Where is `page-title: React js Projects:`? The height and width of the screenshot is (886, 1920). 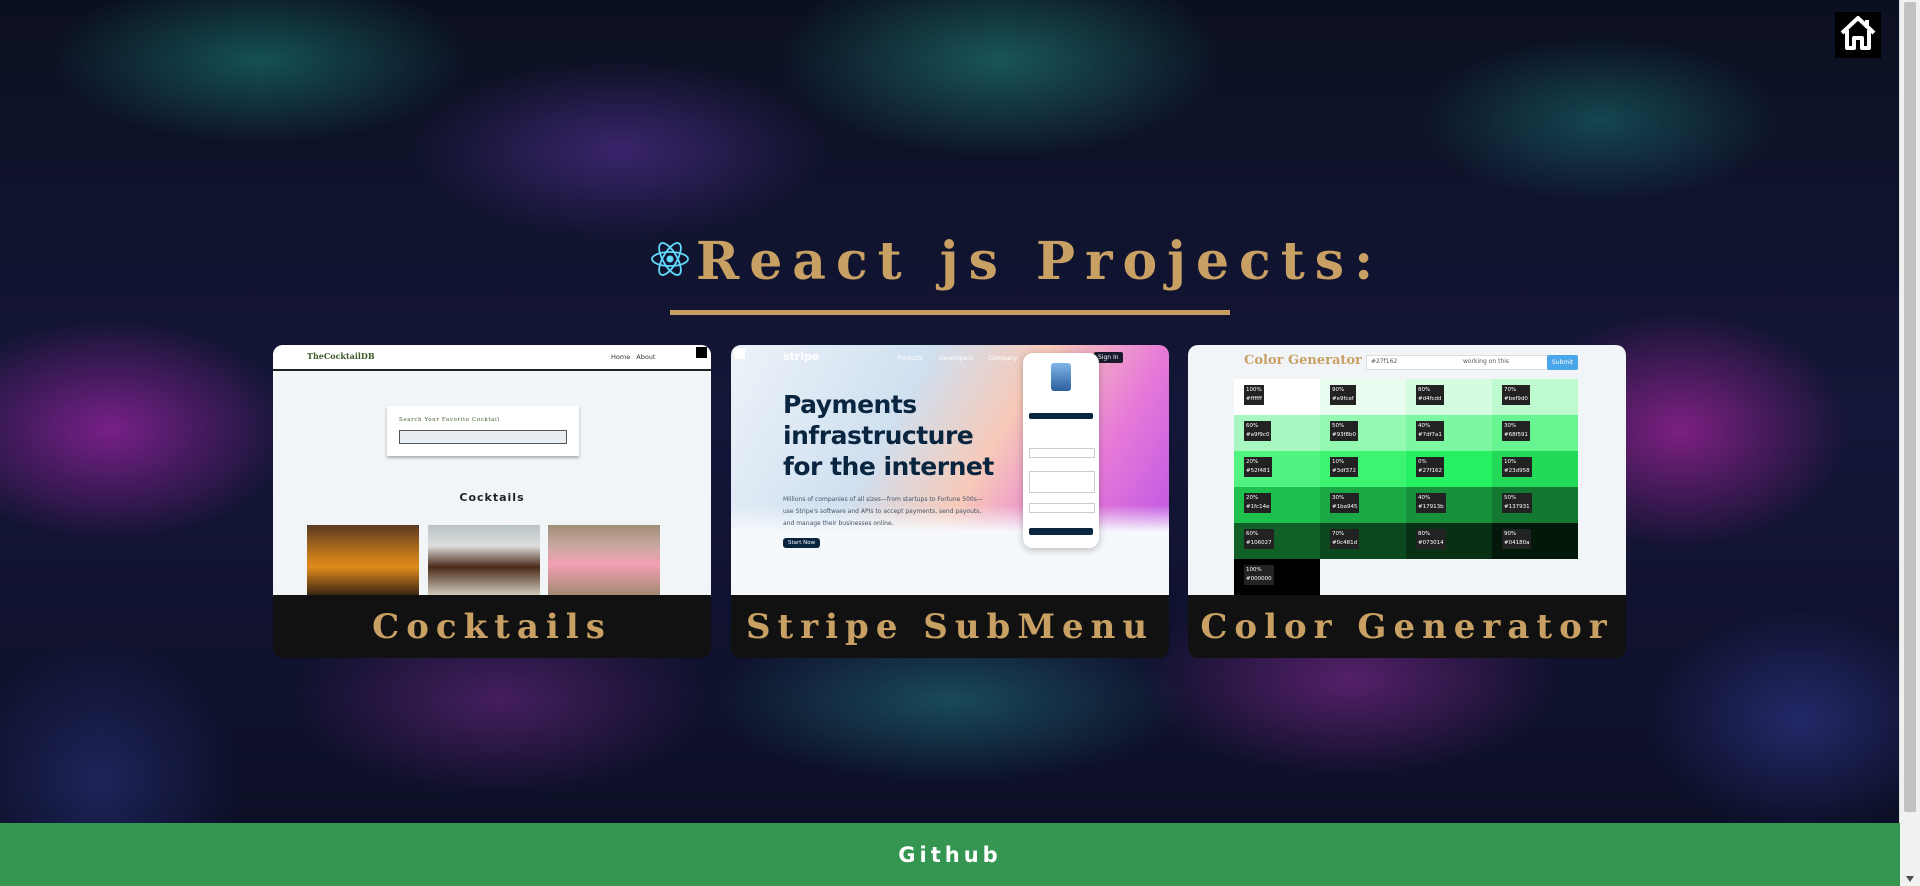 page-title: React js Projects: is located at coordinates (1040, 261).